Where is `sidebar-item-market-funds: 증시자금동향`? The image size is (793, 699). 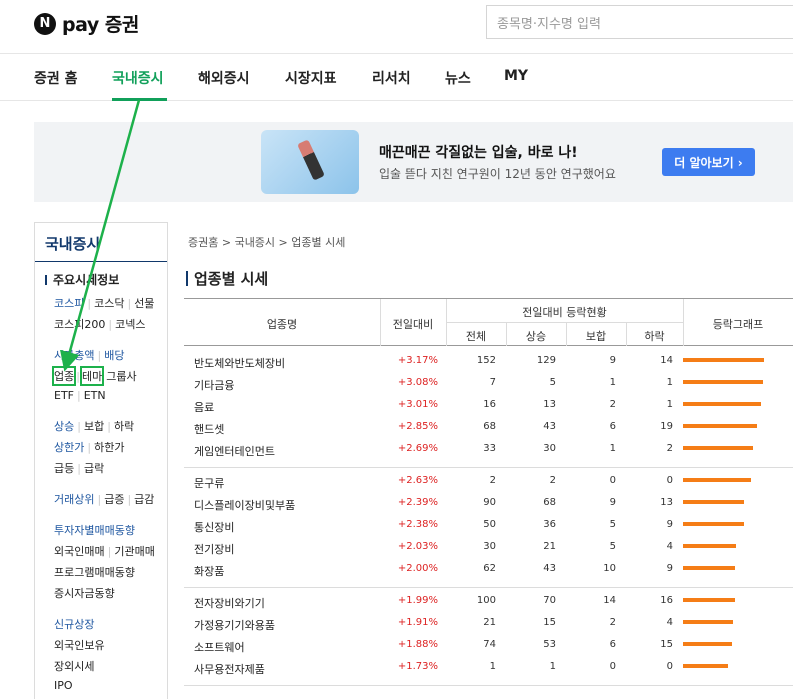
sidebar-item-market-funds: 증시자금동향 is located at coordinates (84, 593).